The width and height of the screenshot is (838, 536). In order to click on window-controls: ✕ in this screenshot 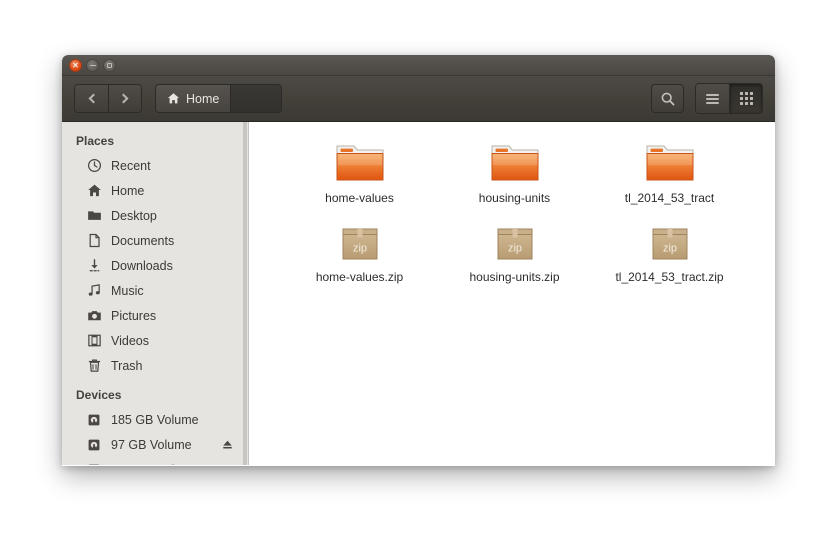, I will do `click(92, 65)`.